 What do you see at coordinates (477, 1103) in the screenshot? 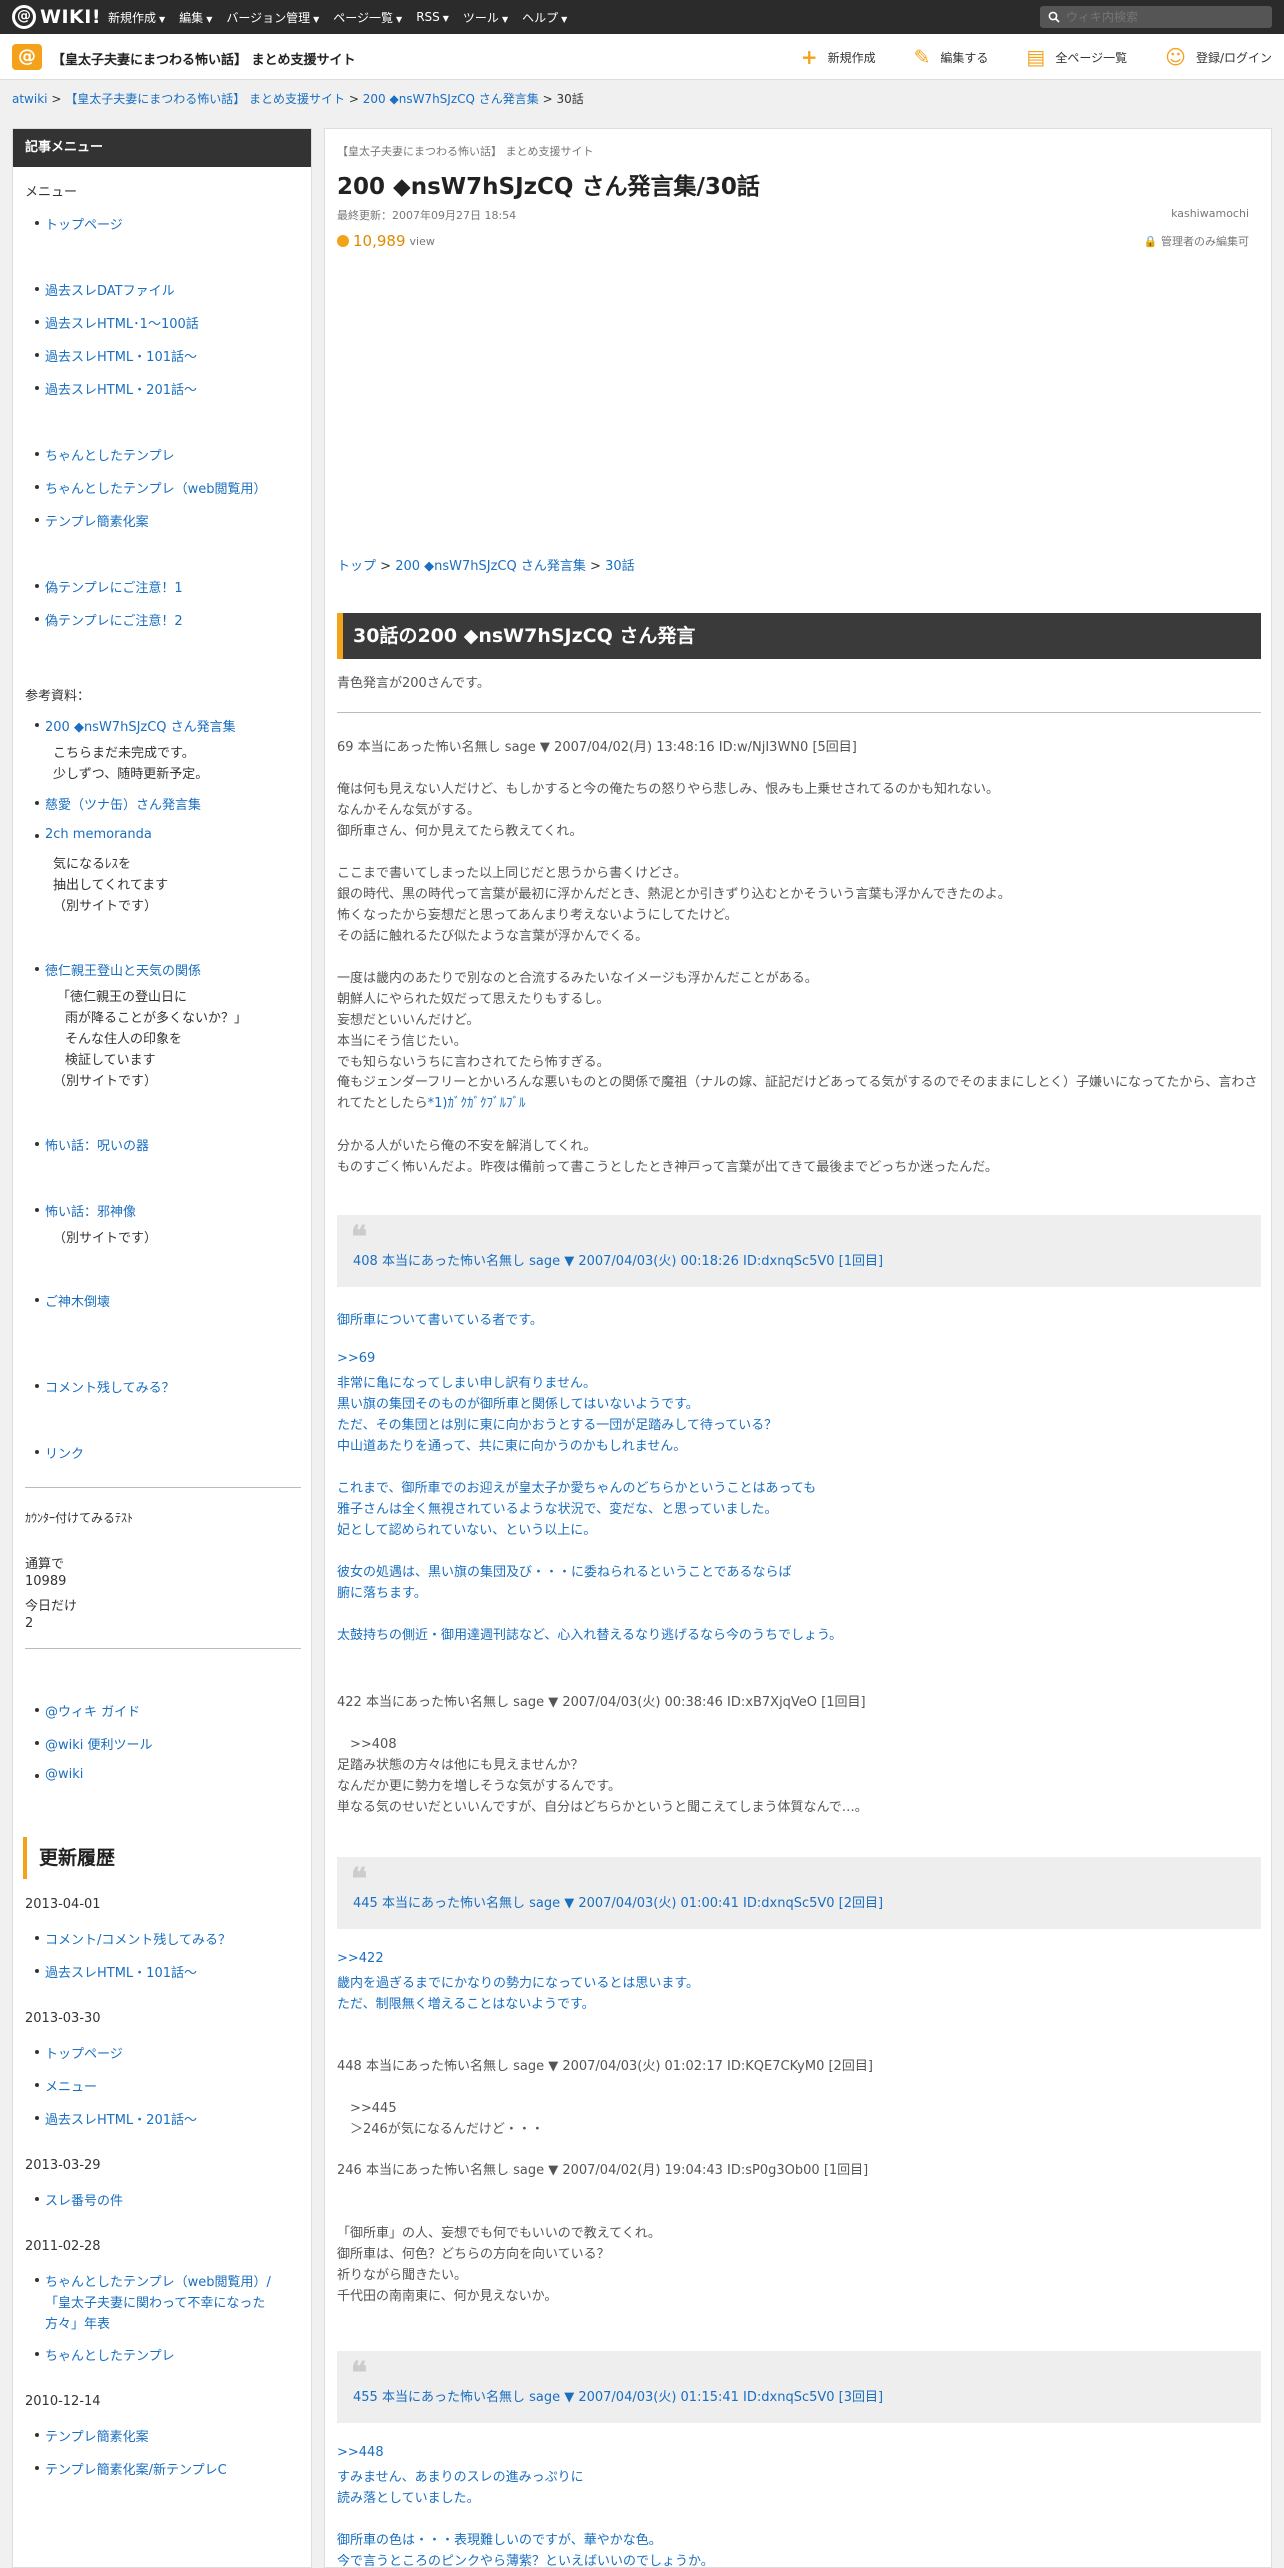
I see `footnote-link: *1)ｶﾞｸｶﾞｸﾌﾞﾙﾌﾞﾙ` at bounding box center [477, 1103].